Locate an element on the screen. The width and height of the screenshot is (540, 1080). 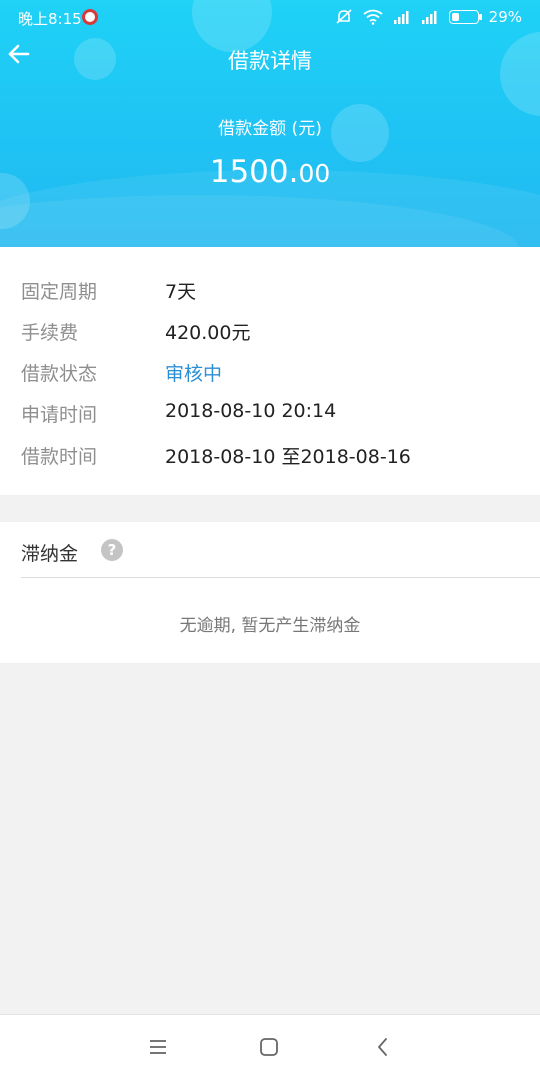
nav-menu-button is located at coordinates (158, 1047).